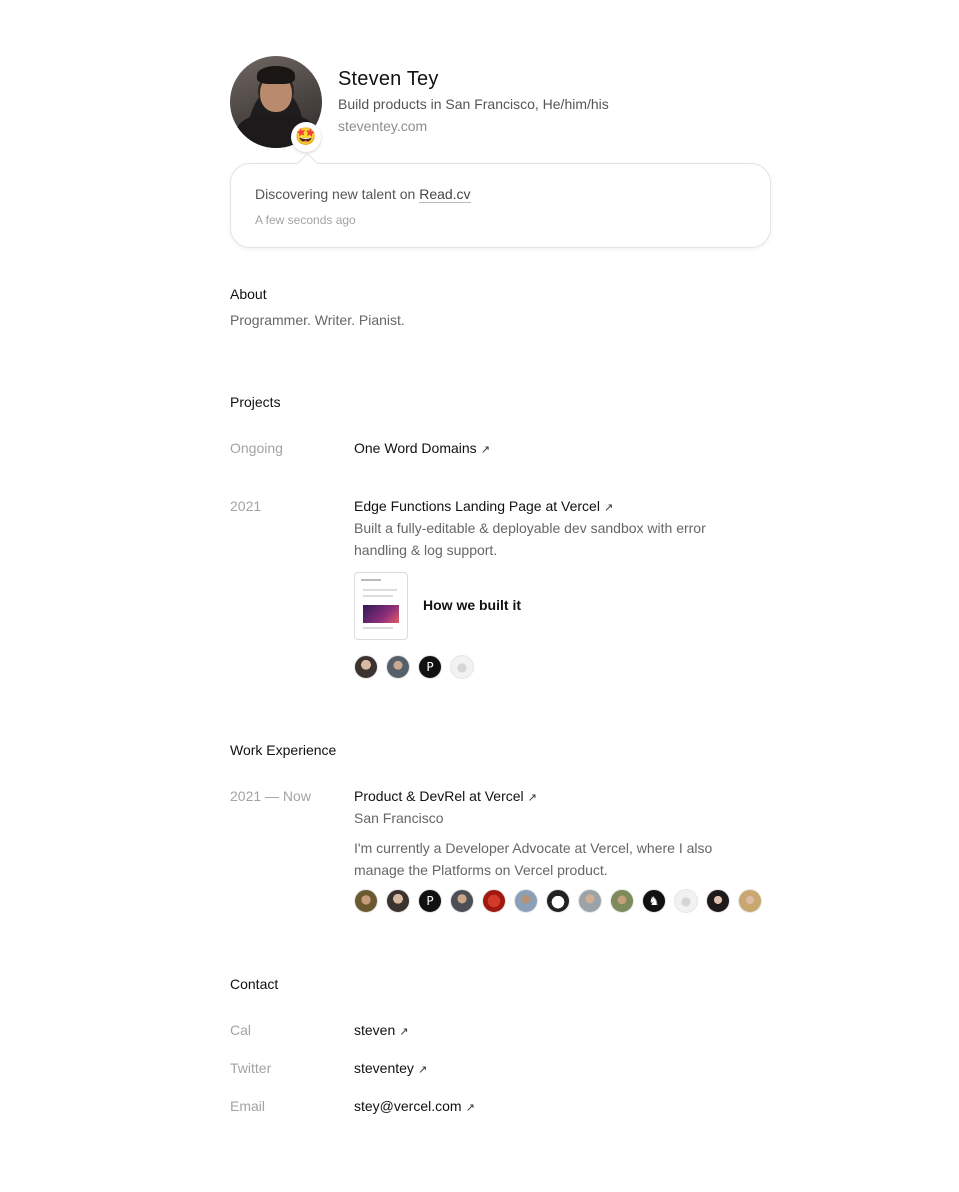 The width and height of the screenshot is (959, 1192). I want to click on work-date: 2021 — Now, so click(270, 796).